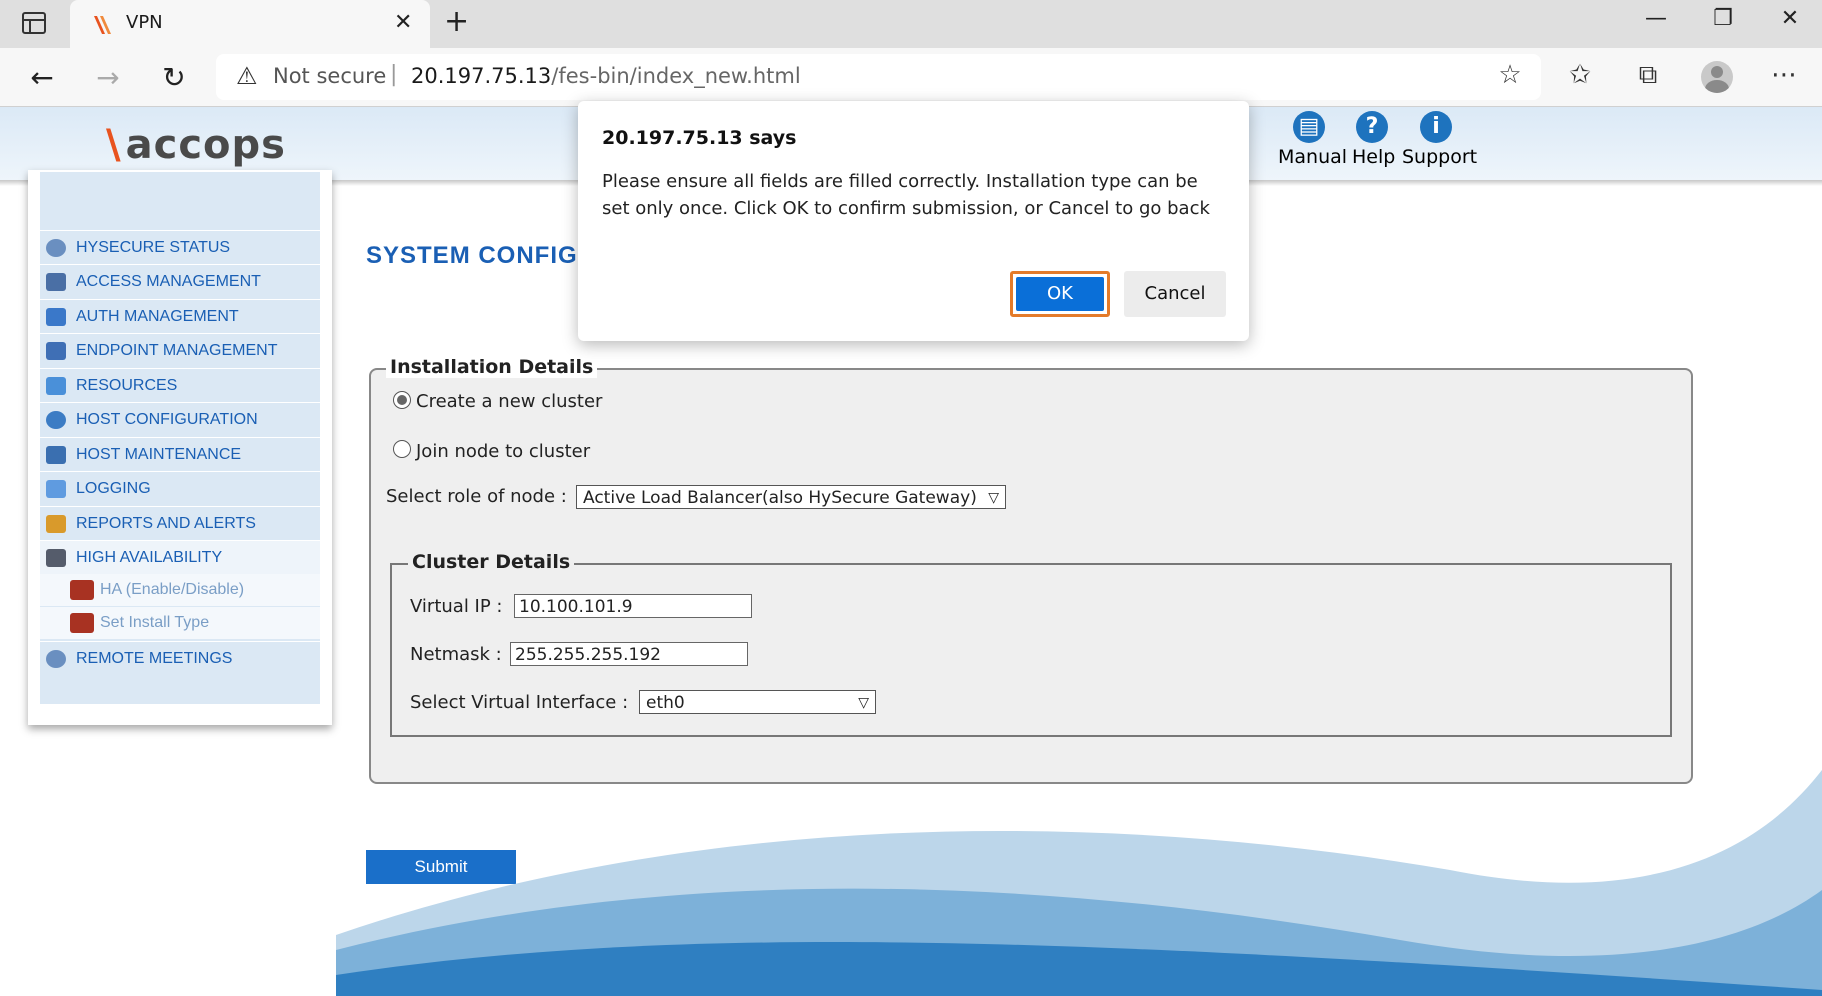 This screenshot has height=996, width=1822. Describe the element at coordinates (1312, 157) in the screenshot. I see `manual-link: Manual` at that location.